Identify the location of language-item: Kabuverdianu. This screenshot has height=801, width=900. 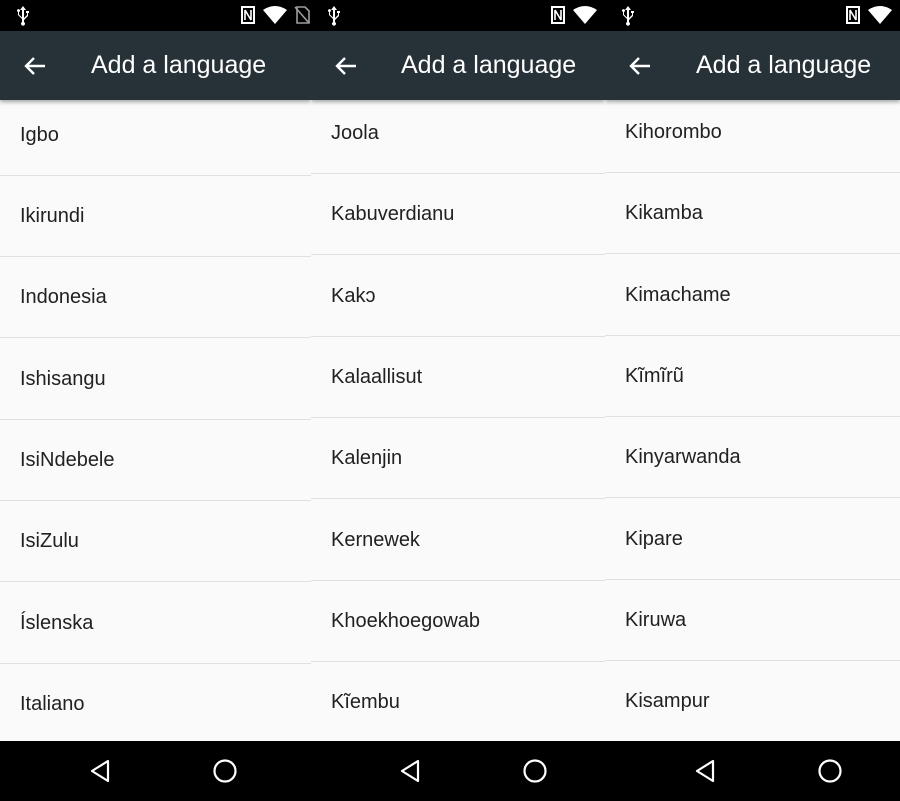
(458, 214).